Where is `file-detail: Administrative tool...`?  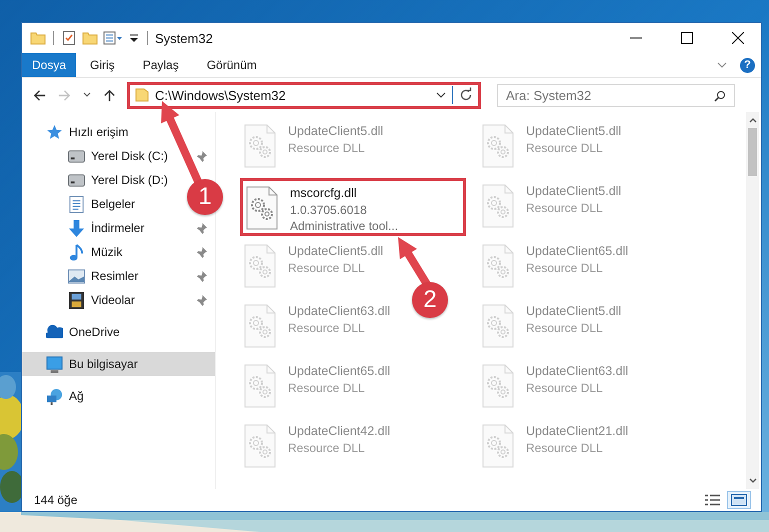
file-detail: Administrative tool... is located at coordinates (344, 226).